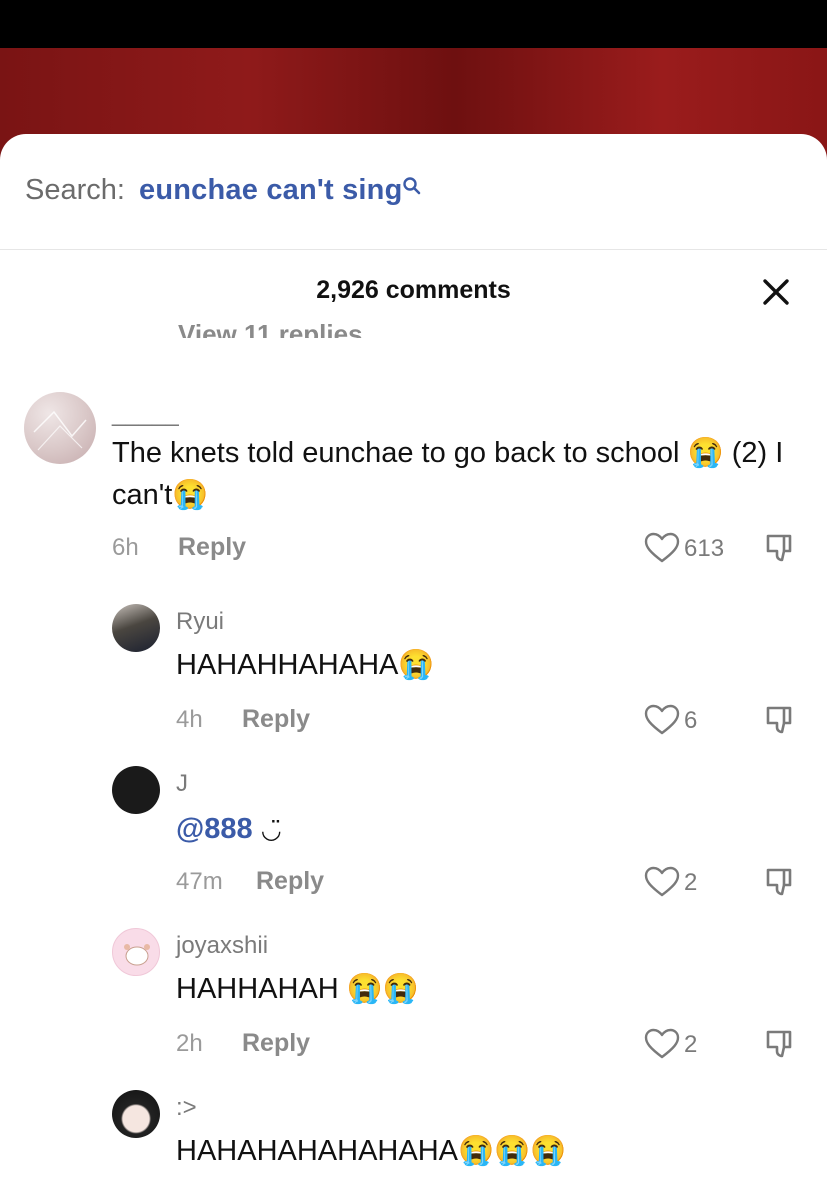  I want to click on like-count: 613, so click(704, 548).